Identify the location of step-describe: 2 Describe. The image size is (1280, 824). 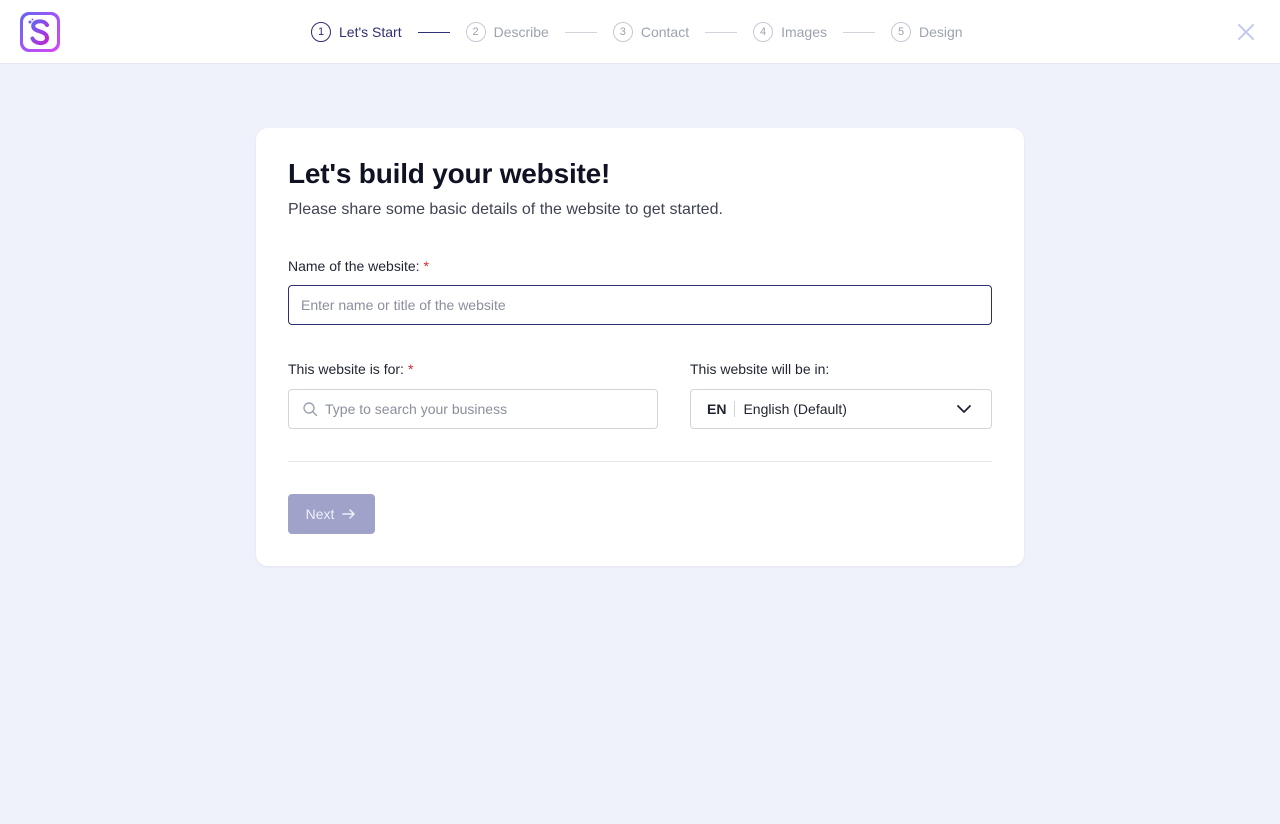
(507, 32).